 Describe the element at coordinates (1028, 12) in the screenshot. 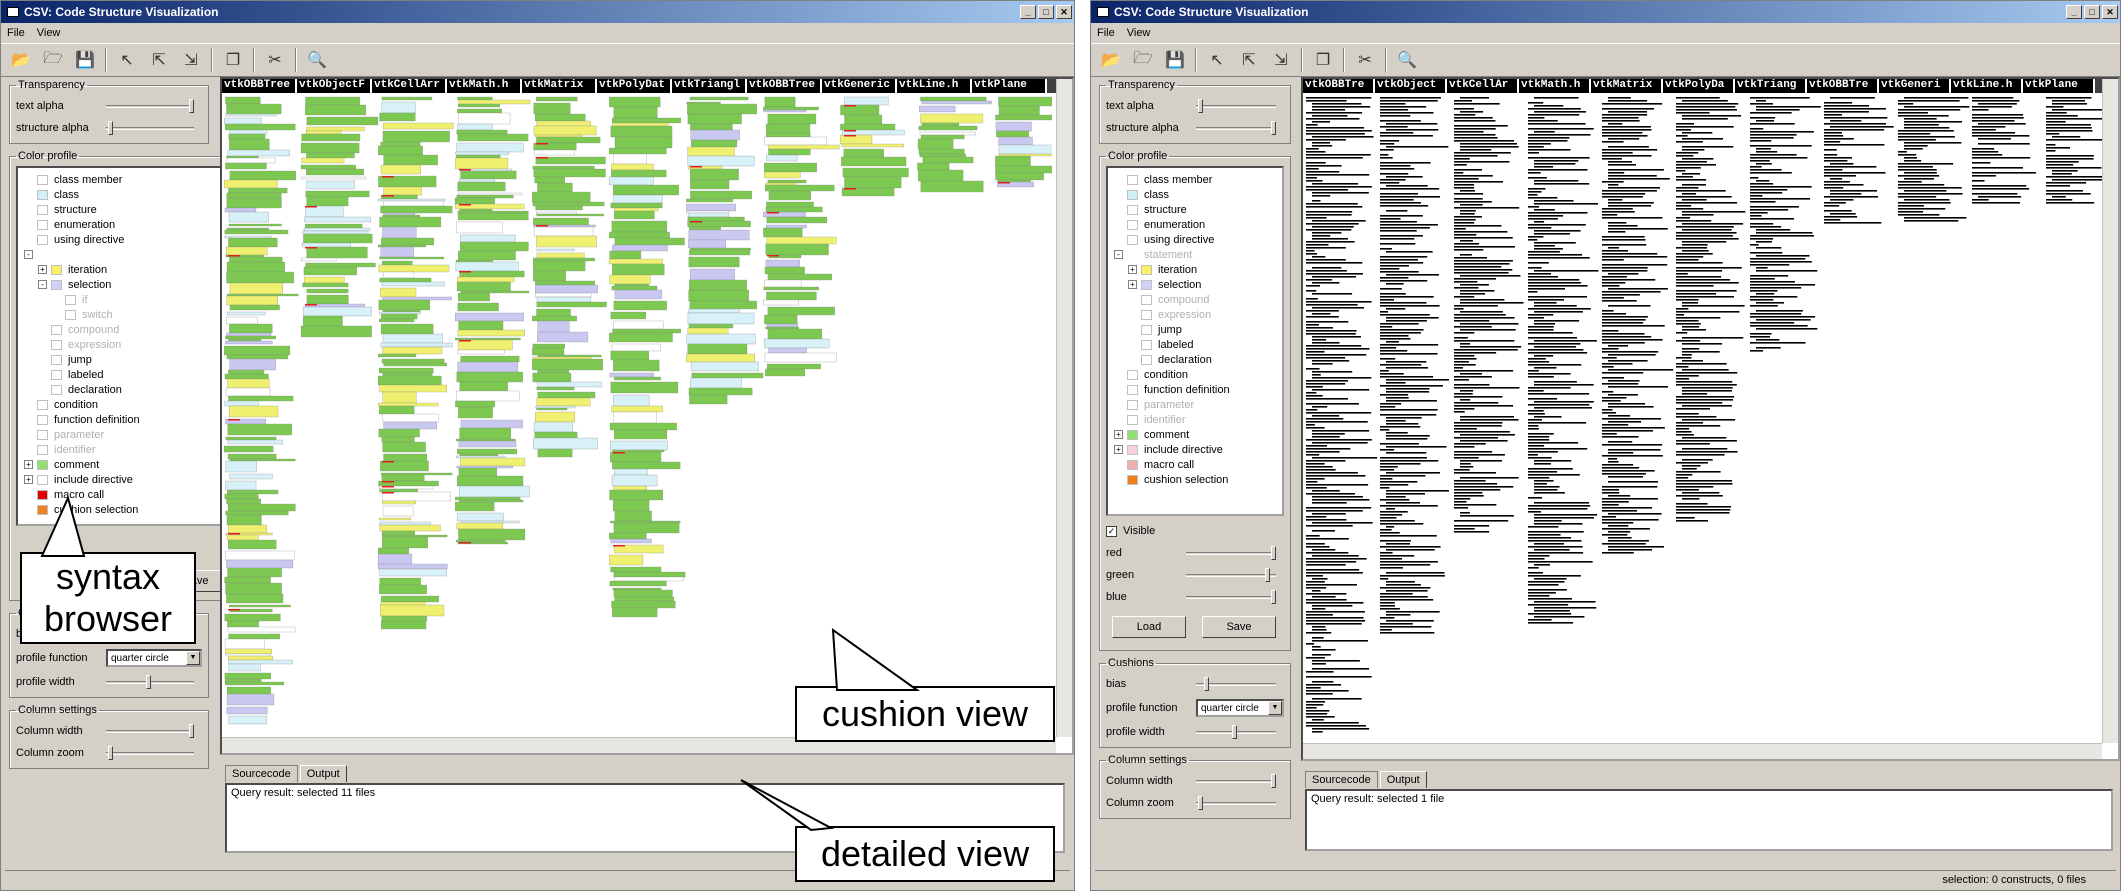

I see `minimize-button: _` at that location.